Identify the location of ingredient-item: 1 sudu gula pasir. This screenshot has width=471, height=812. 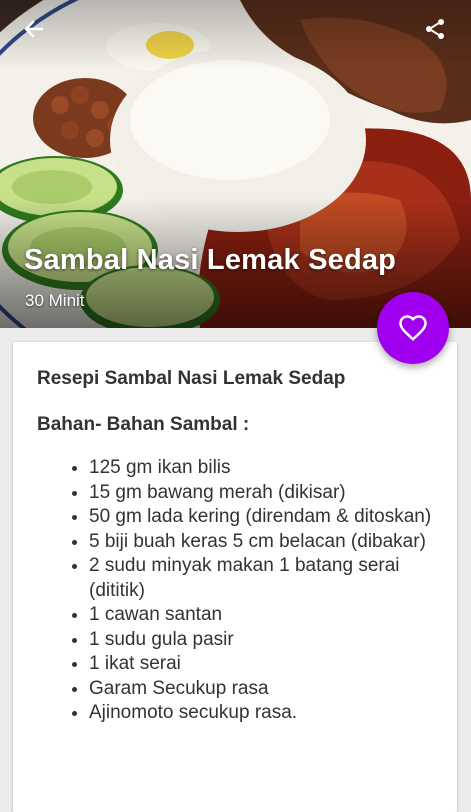
(261, 640).